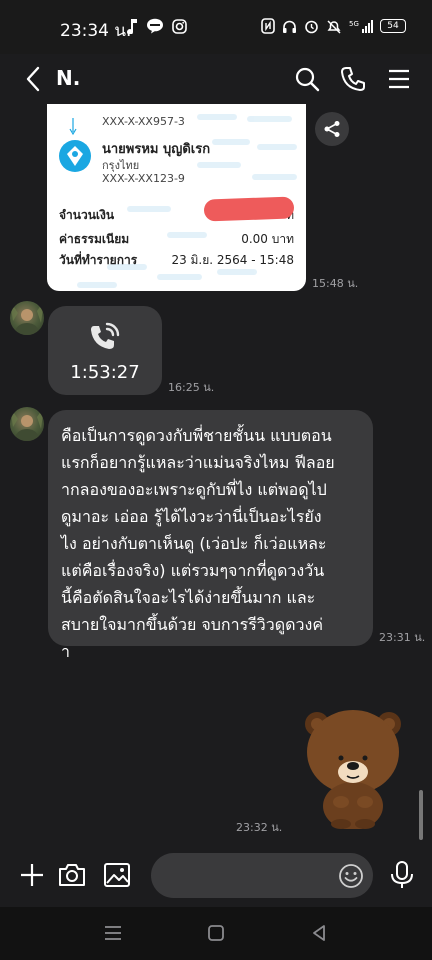  I want to click on brown-bear-sticker, so click(353, 766).